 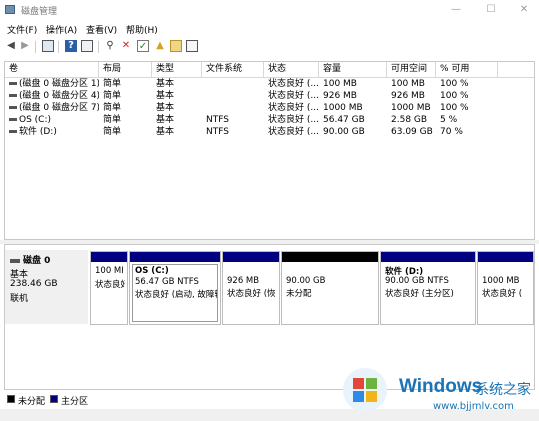 I want to click on volume-filesystem: NTFS, so click(x=217, y=132).